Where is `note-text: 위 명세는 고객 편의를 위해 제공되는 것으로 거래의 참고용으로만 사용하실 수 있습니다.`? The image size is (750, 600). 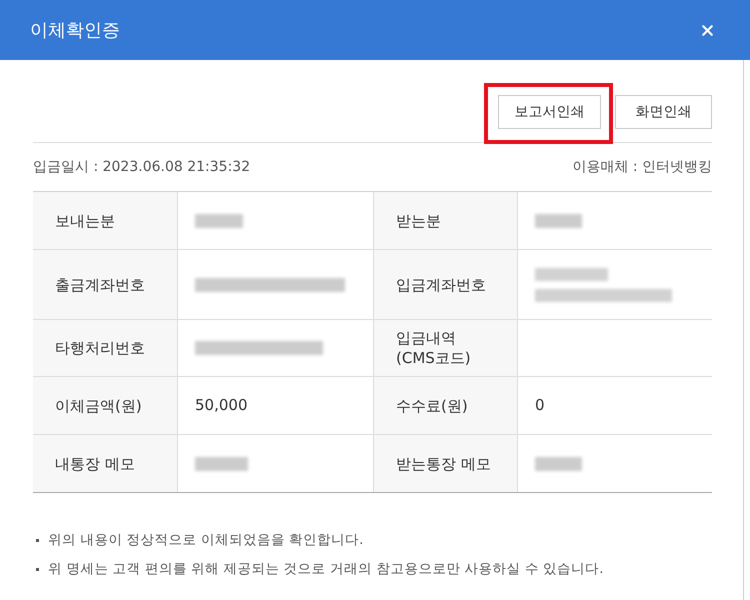
note-text: 위 명세는 고객 편의를 위해 제공되는 것으로 거래의 참고용으로만 사용하실 수 있습니다. is located at coordinates (326, 570).